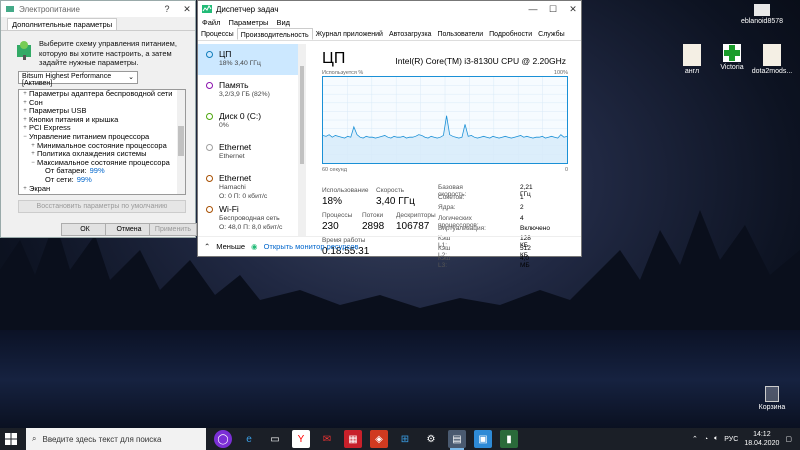 Image resolution: width=800 pixels, height=450 pixels. Describe the element at coordinates (311, 246) in the screenshot. I see `open-resource-monitor-link: Открыть монитор ресурсов` at that location.